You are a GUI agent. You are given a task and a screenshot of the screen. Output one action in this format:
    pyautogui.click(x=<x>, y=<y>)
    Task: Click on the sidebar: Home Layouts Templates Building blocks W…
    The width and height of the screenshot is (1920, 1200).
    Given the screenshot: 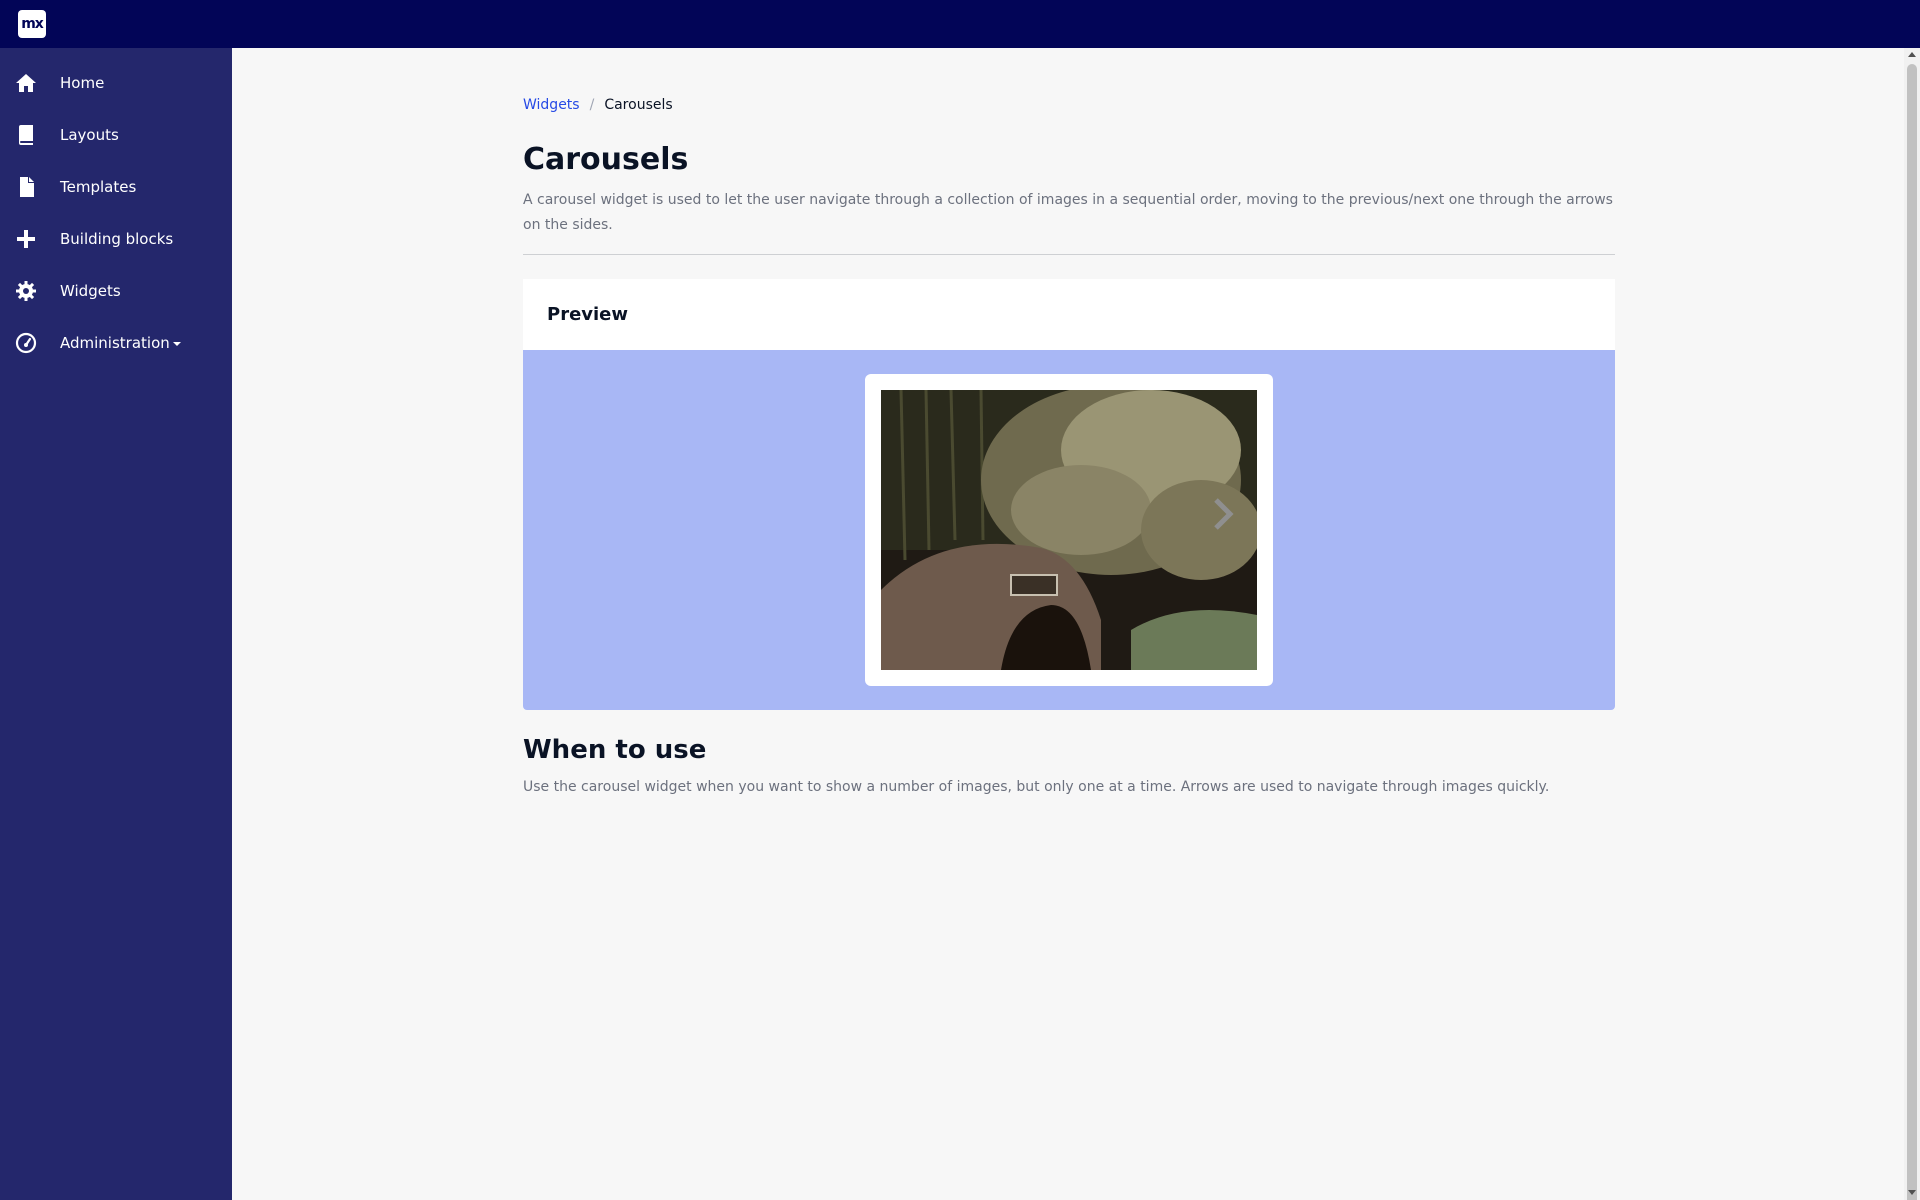 What is the action you would take?
    pyautogui.click(x=116, y=624)
    